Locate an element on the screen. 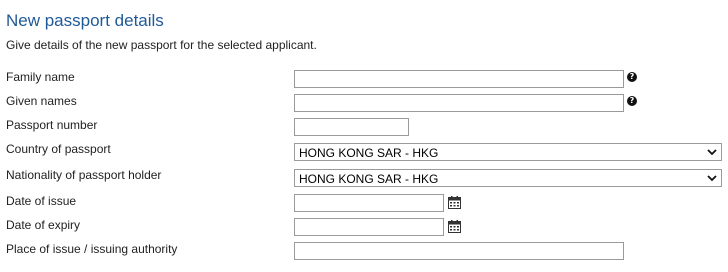 The width and height of the screenshot is (728, 272). country-of-passport-value: HONG KONG SAR - HKG is located at coordinates (369, 153).